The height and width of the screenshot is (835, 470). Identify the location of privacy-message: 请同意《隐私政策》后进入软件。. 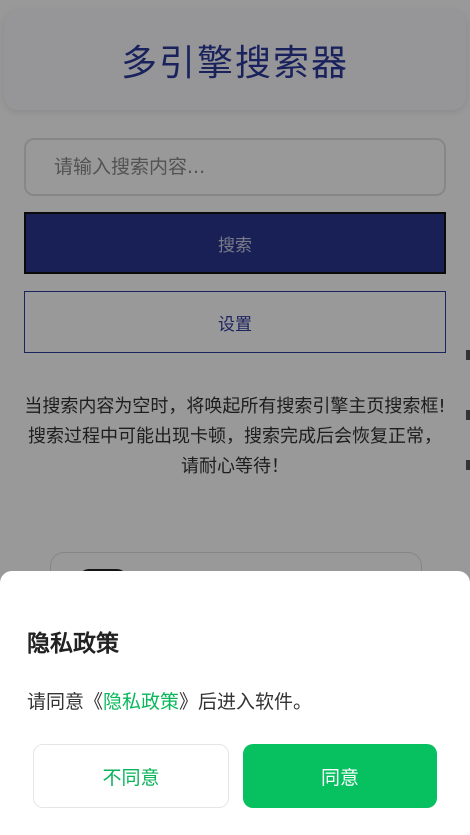
(169, 700).